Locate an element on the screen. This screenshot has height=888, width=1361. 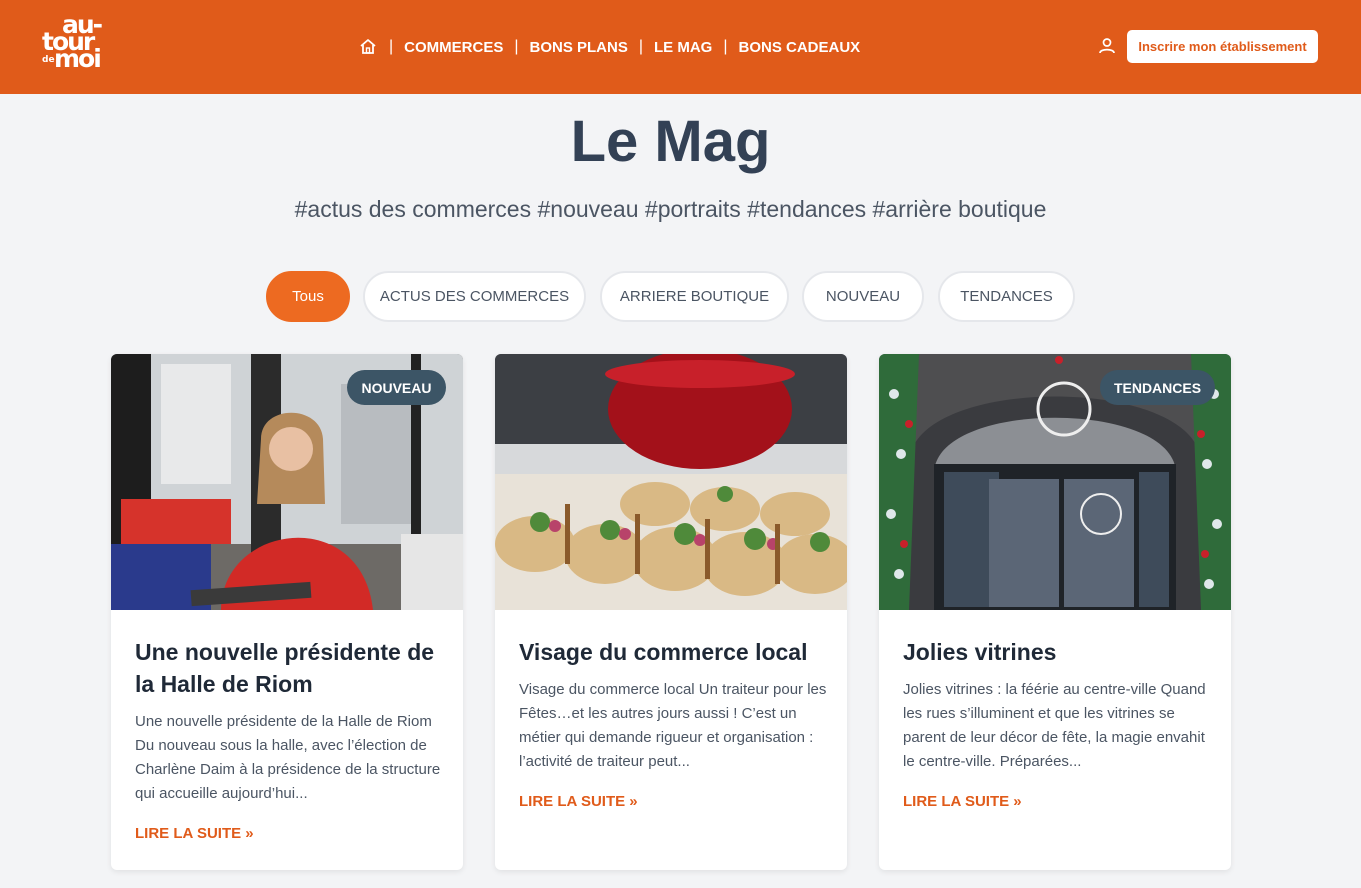
page-title: Le Mag is located at coordinates (670, 141).